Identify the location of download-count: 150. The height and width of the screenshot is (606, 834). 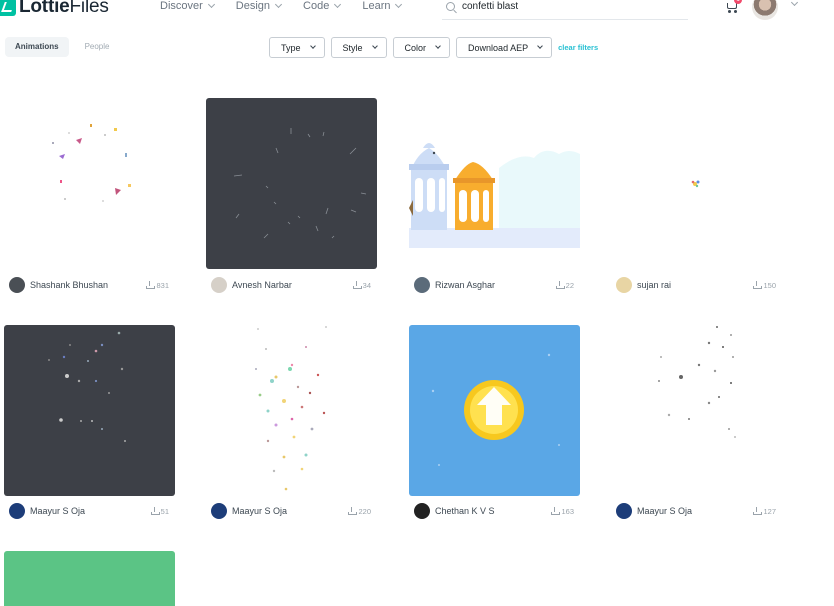
(764, 285).